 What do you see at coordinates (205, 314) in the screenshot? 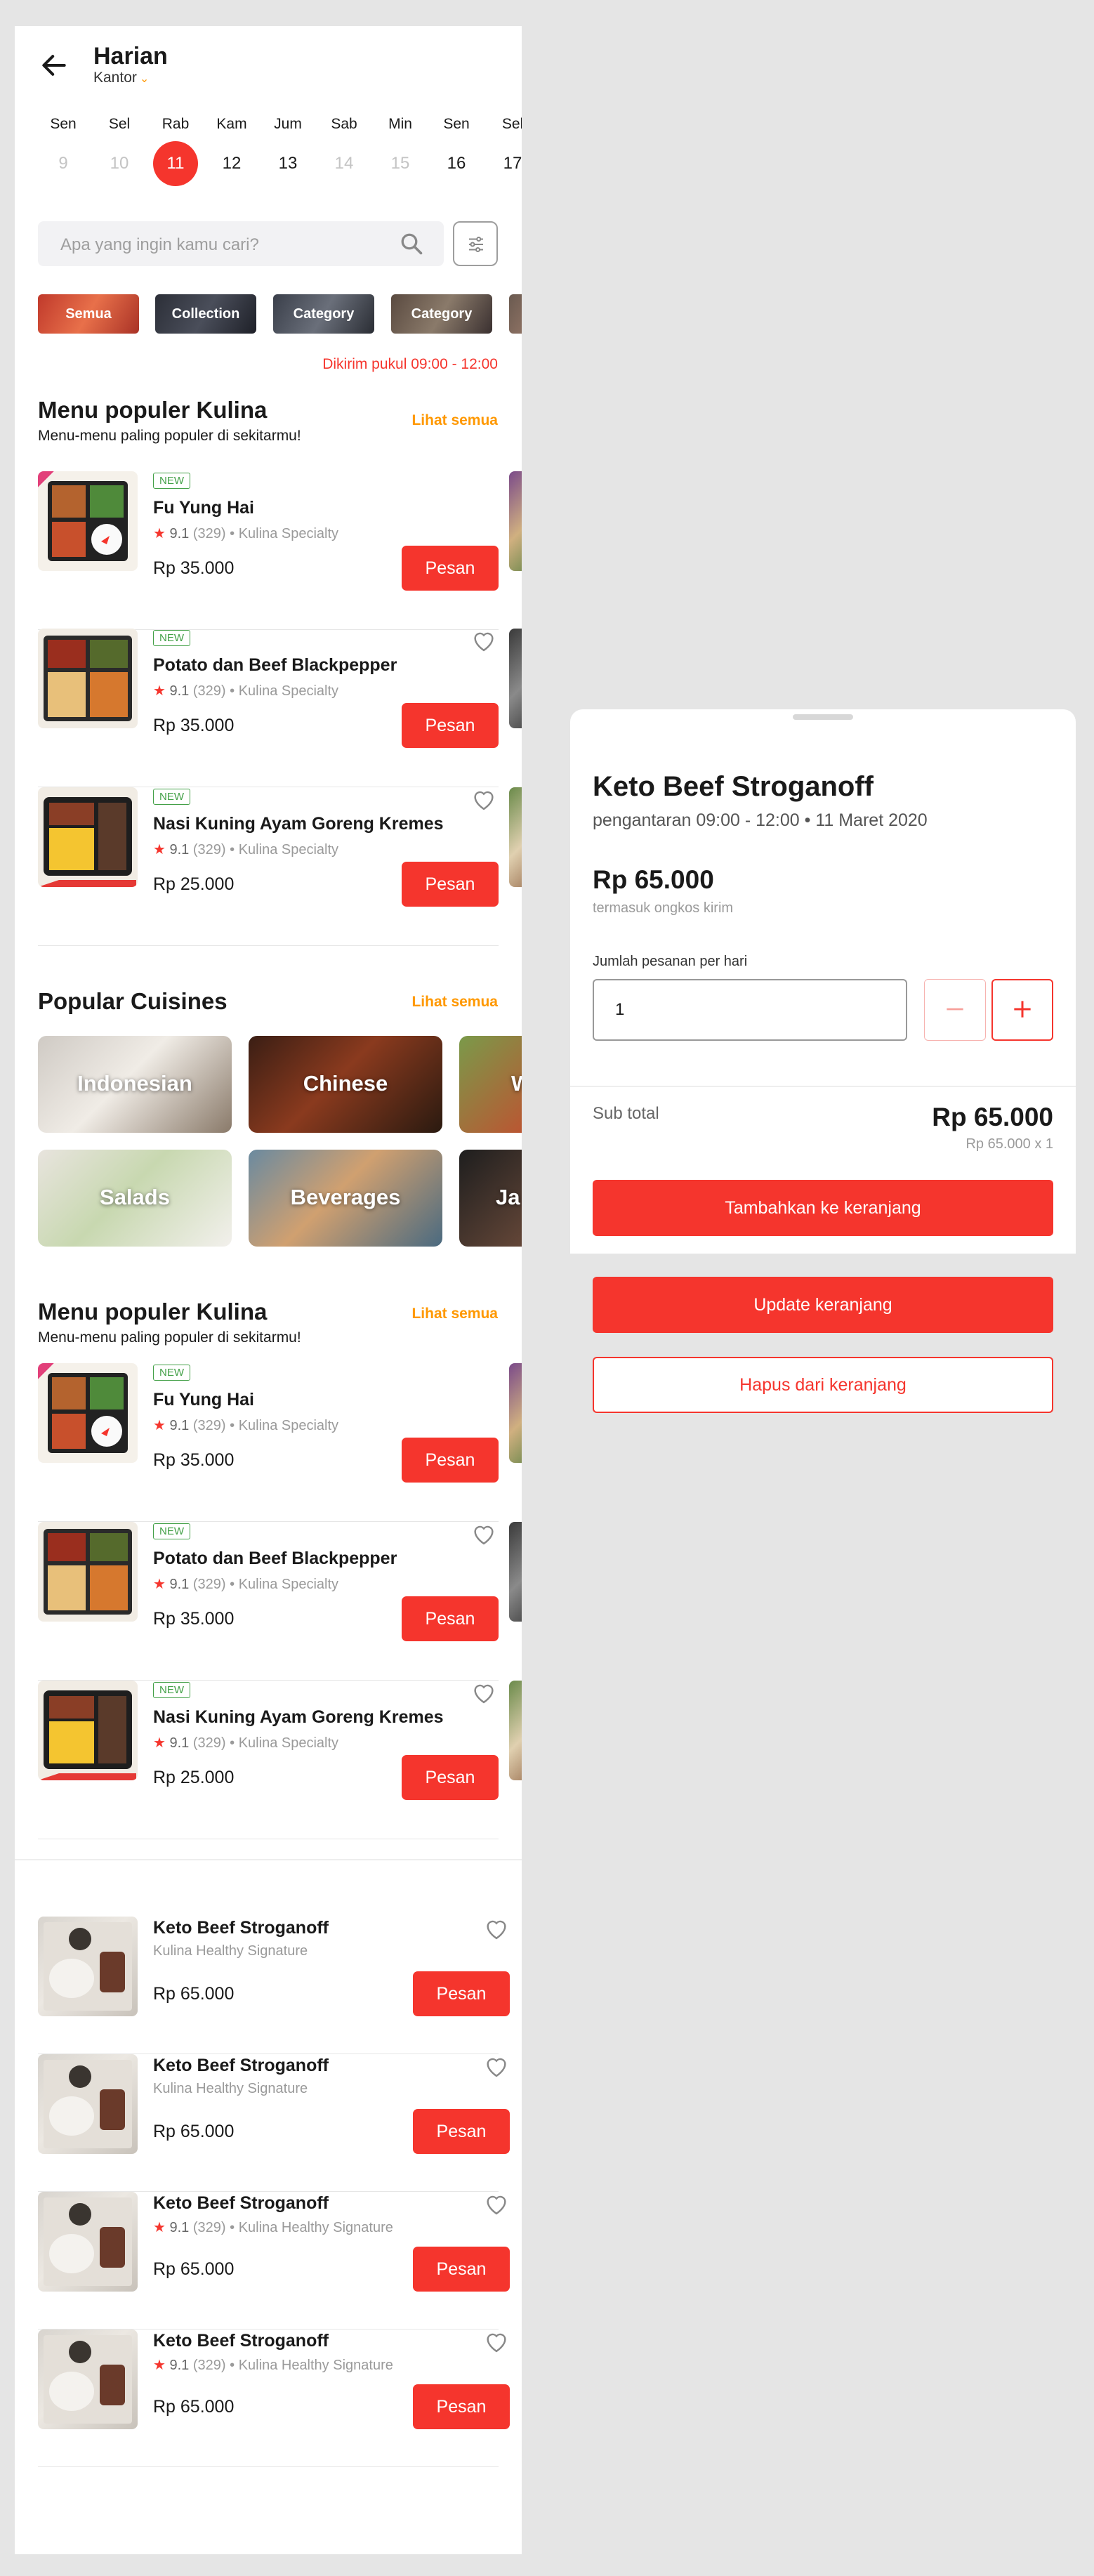
I see `chip-collection: Collection` at bounding box center [205, 314].